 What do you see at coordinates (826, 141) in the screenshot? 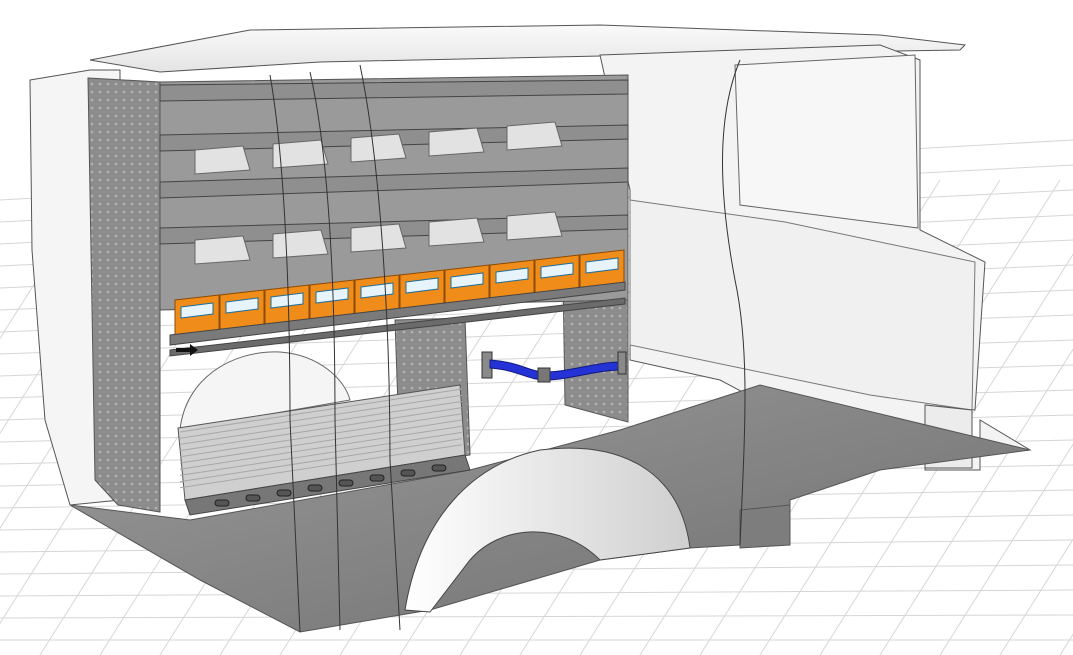
I see `van-window-area` at bounding box center [826, 141].